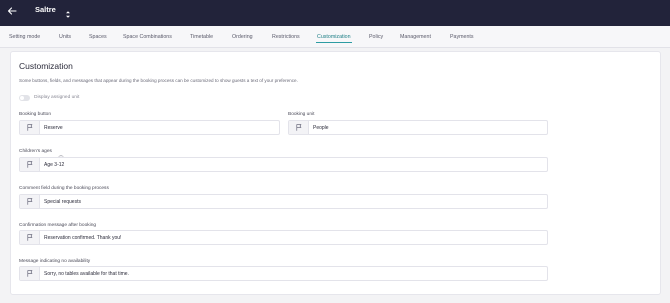 The width and height of the screenshot is (670, 303). I want to click on booking-unit-field, so click(418, 127).